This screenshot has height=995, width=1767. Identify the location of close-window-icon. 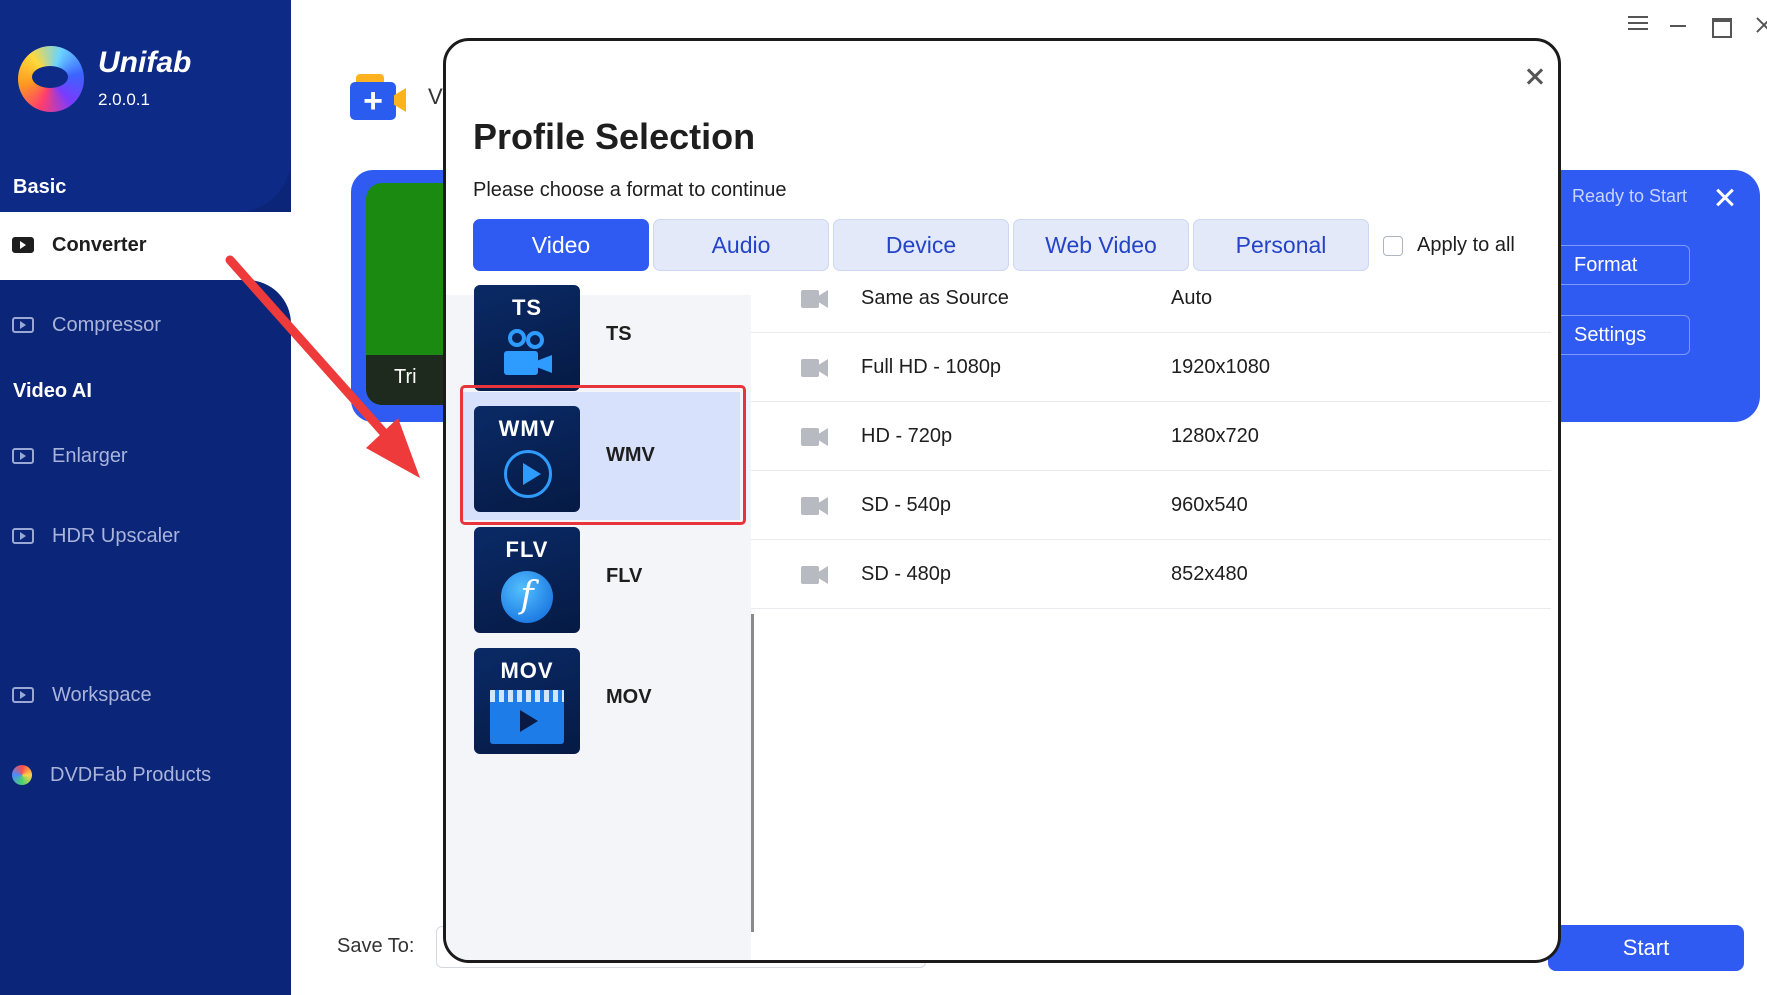
(1759, 25).